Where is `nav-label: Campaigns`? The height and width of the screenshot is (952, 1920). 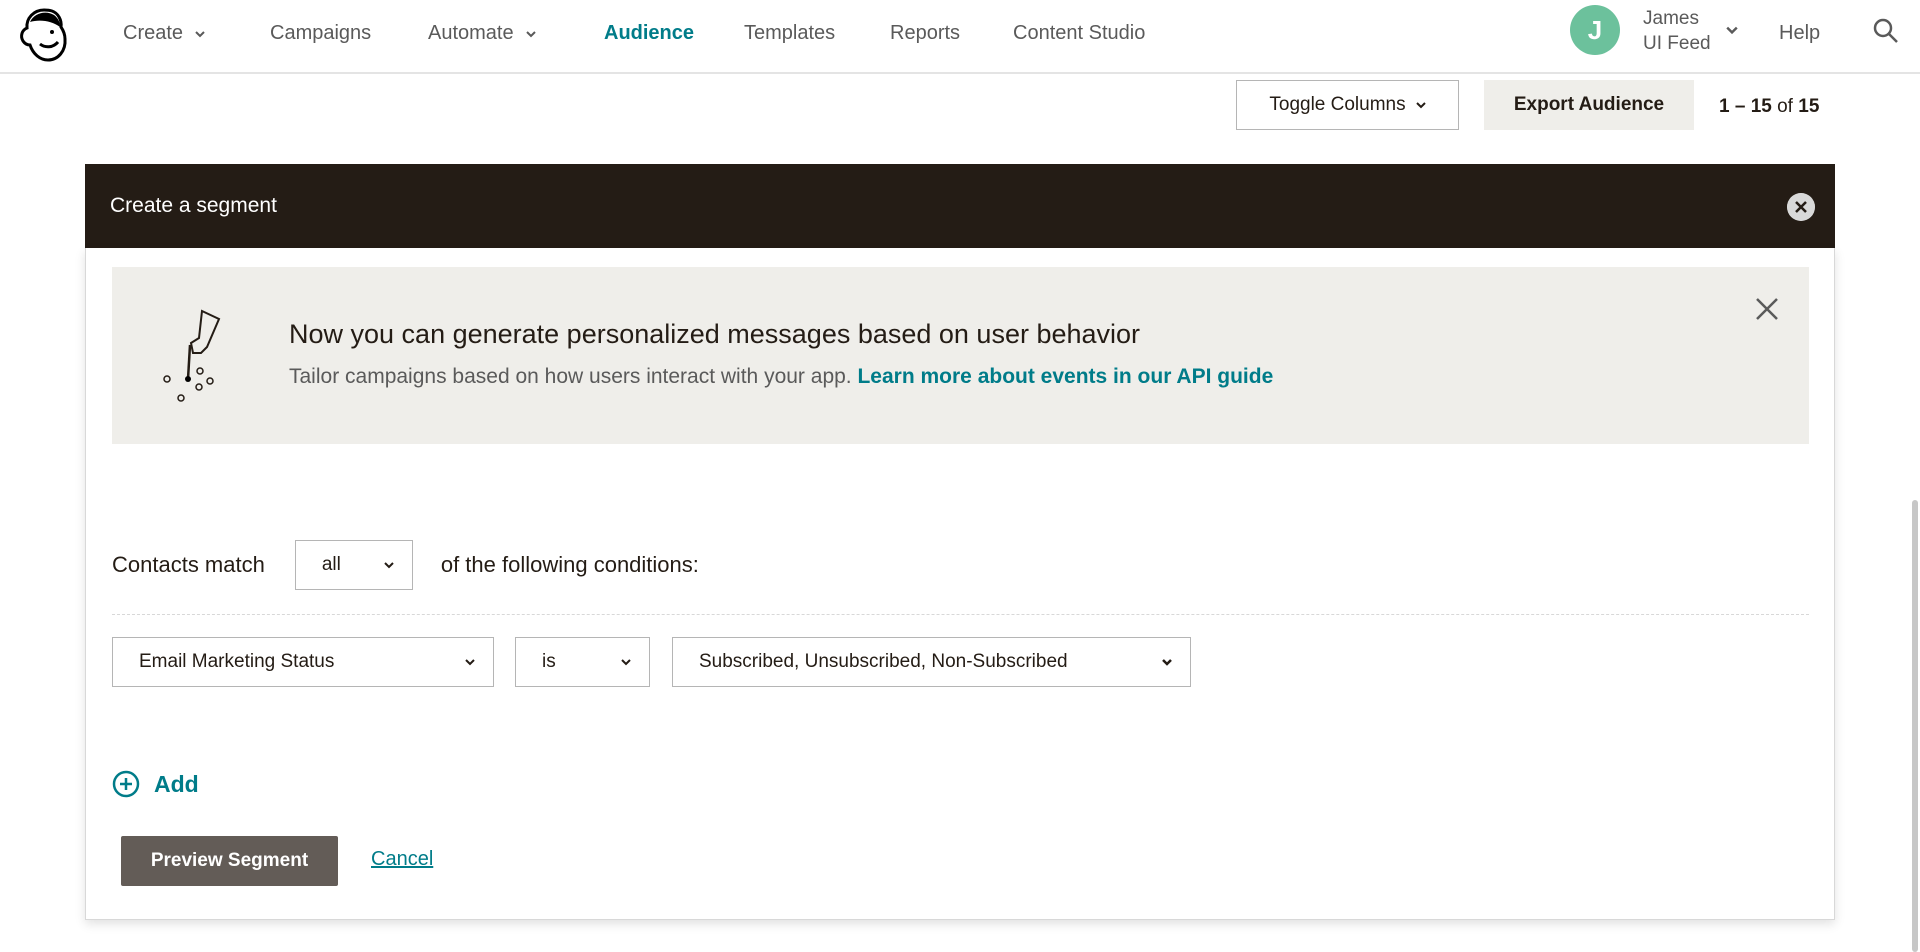
nav-label: Campaigns is located at coordinates (321, 33).